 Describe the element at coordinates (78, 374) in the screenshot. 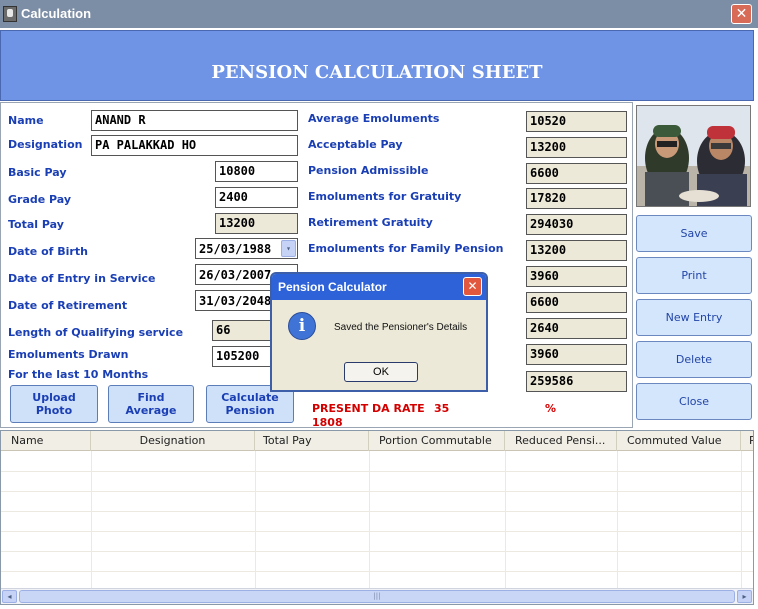

I see `last-10-months-label: For the last 10 Months` at that location.